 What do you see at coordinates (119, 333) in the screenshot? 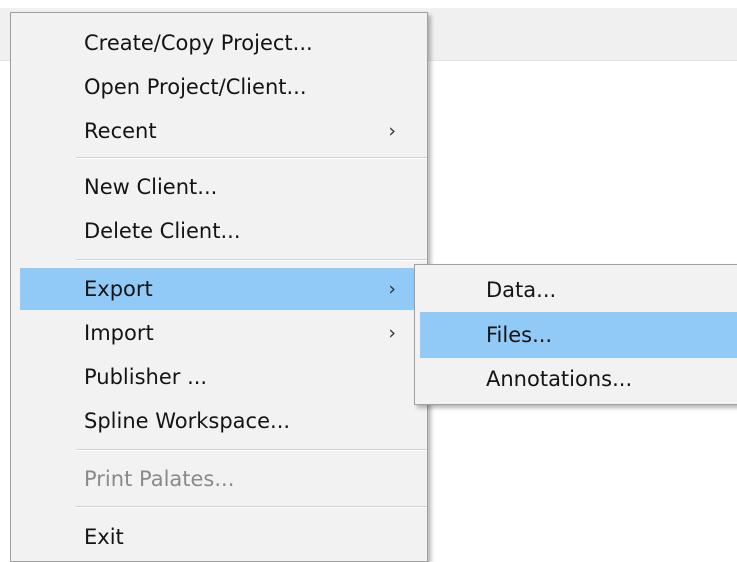
I see `menu-item-label: Import` at bounding box center [119, 333].